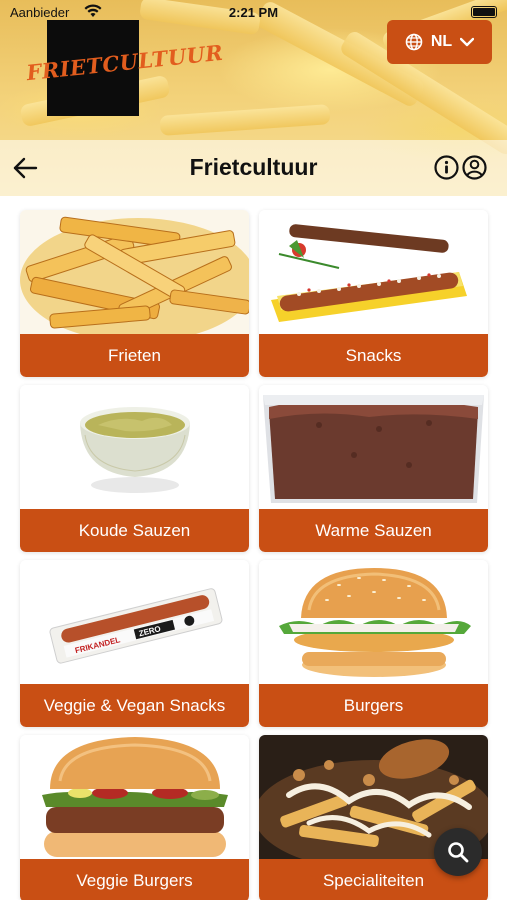 The image size is (507, 900). I want to click on category-label: Burgers, so click(373, 705).